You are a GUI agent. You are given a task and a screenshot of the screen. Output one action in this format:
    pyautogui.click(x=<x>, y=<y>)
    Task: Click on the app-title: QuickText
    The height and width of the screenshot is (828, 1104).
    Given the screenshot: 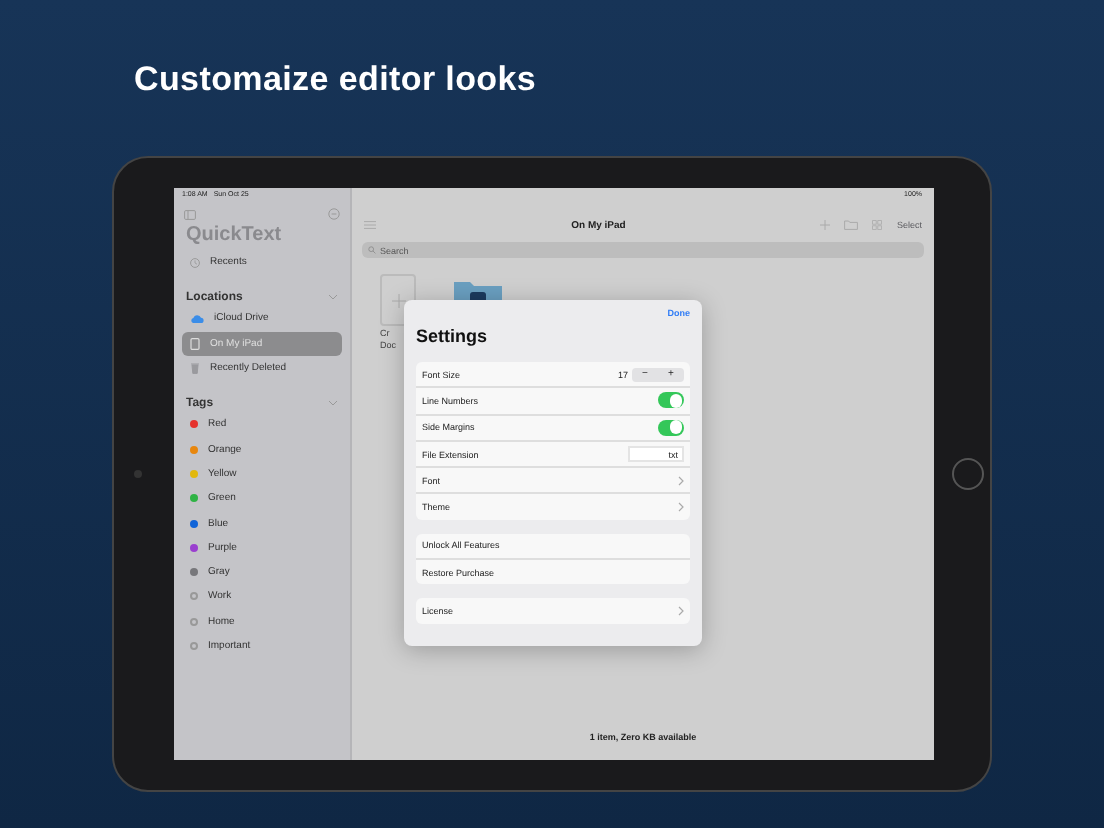 What is the action you would take?
    pyautogui.click(x=235, y=235)
    